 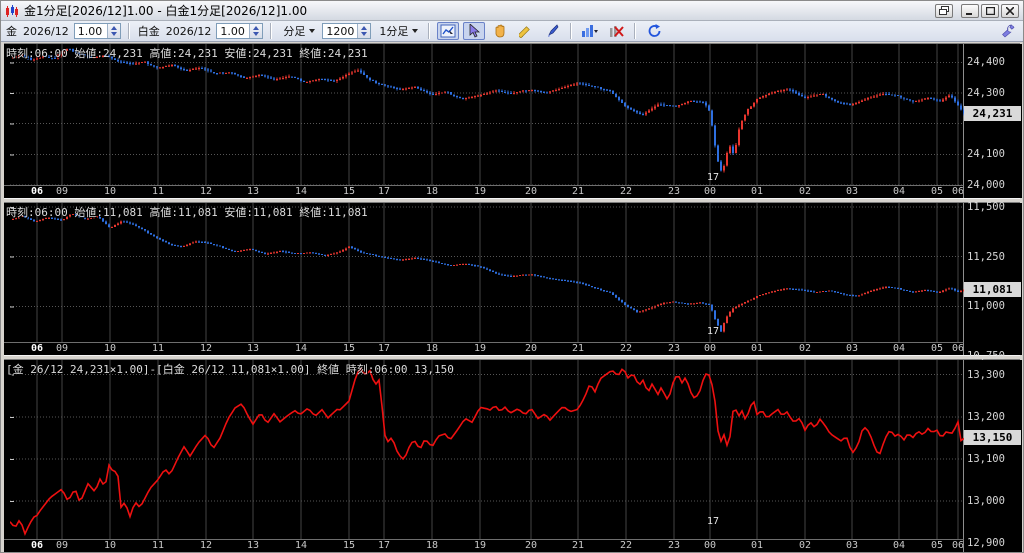 What do you see at coordinates (654, 31) in the screenshot?
I see `refresh-button` at bounding box center [654, 31].